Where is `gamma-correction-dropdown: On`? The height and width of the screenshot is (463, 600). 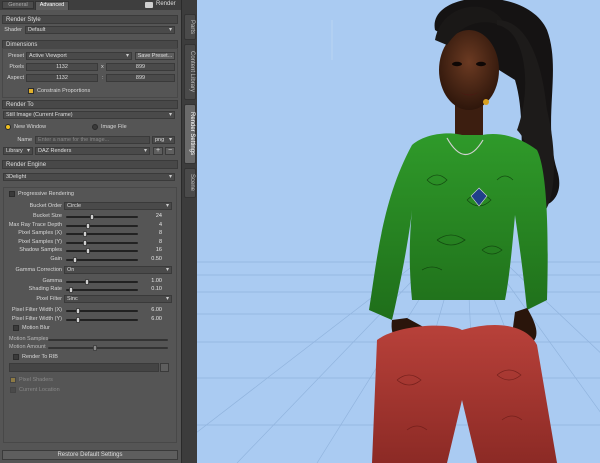 gamma-correction-dropdown: On is located at coordinates (118, 270).